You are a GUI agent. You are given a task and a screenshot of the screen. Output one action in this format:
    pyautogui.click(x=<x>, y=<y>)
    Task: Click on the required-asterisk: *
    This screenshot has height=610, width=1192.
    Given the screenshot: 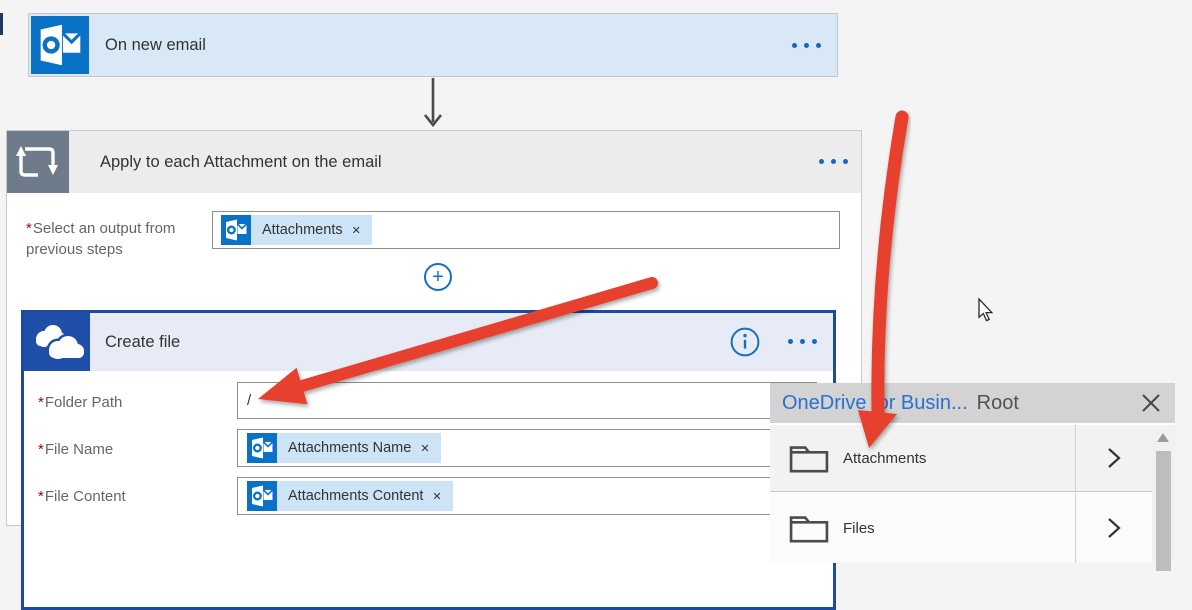 What is the action you would take?
    pyautogui.click(x=29, y=228)
    